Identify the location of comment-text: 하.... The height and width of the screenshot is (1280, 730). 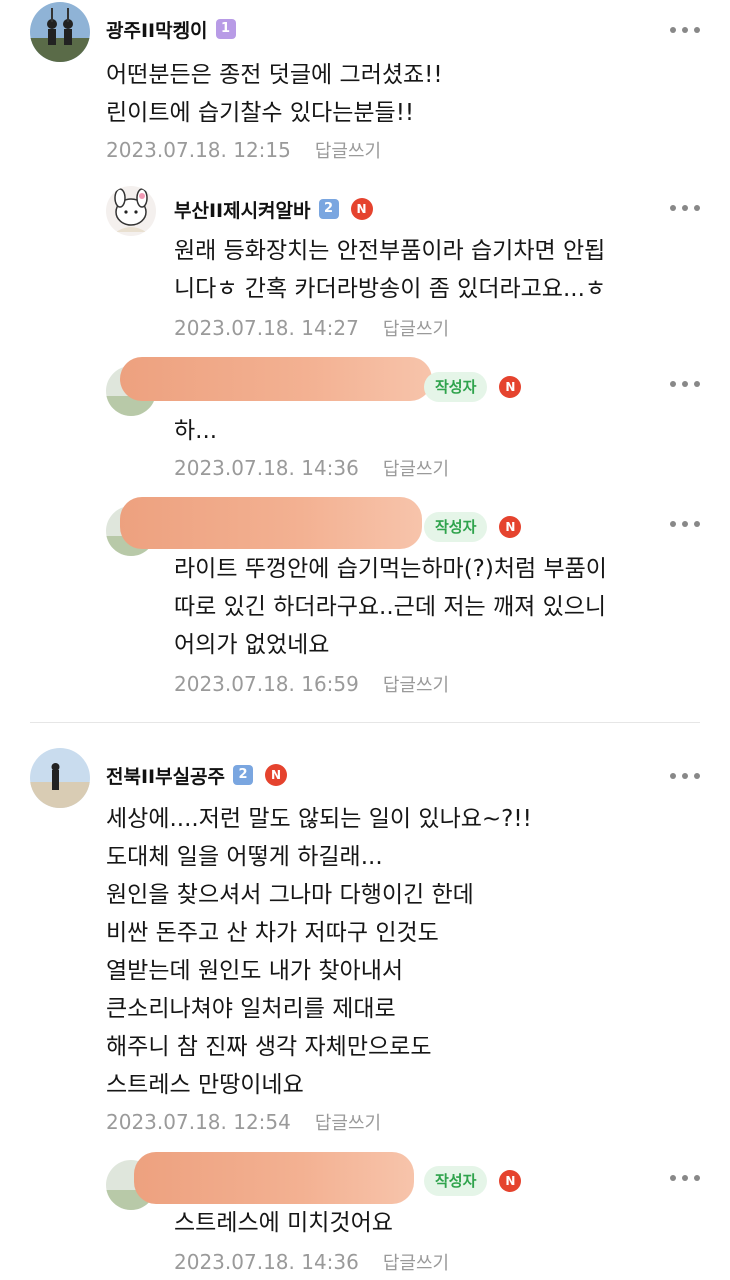
(196, 431).